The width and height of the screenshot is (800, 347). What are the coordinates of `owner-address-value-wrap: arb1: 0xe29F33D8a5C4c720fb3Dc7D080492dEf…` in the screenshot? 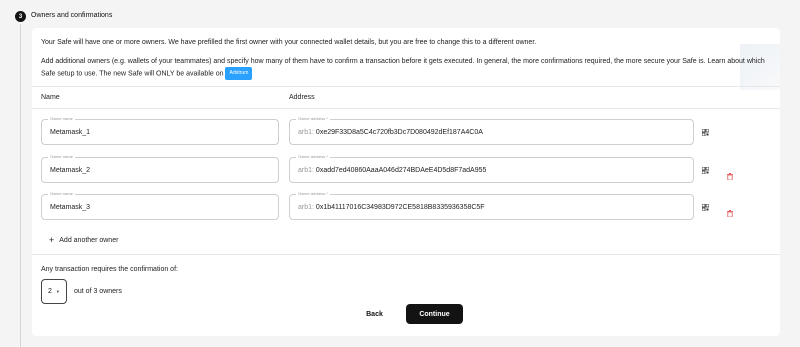 It's located at (390, 132).